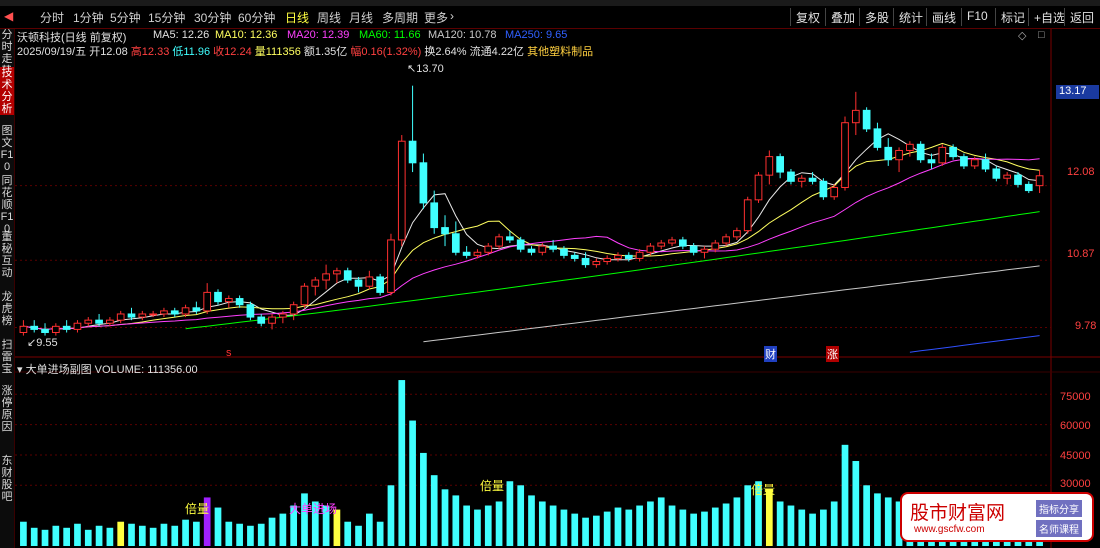  What do you see at coordinates (842, 17) in the screenshot?
I see `overlay-button: 叠加` at bounding box center [842, 17].